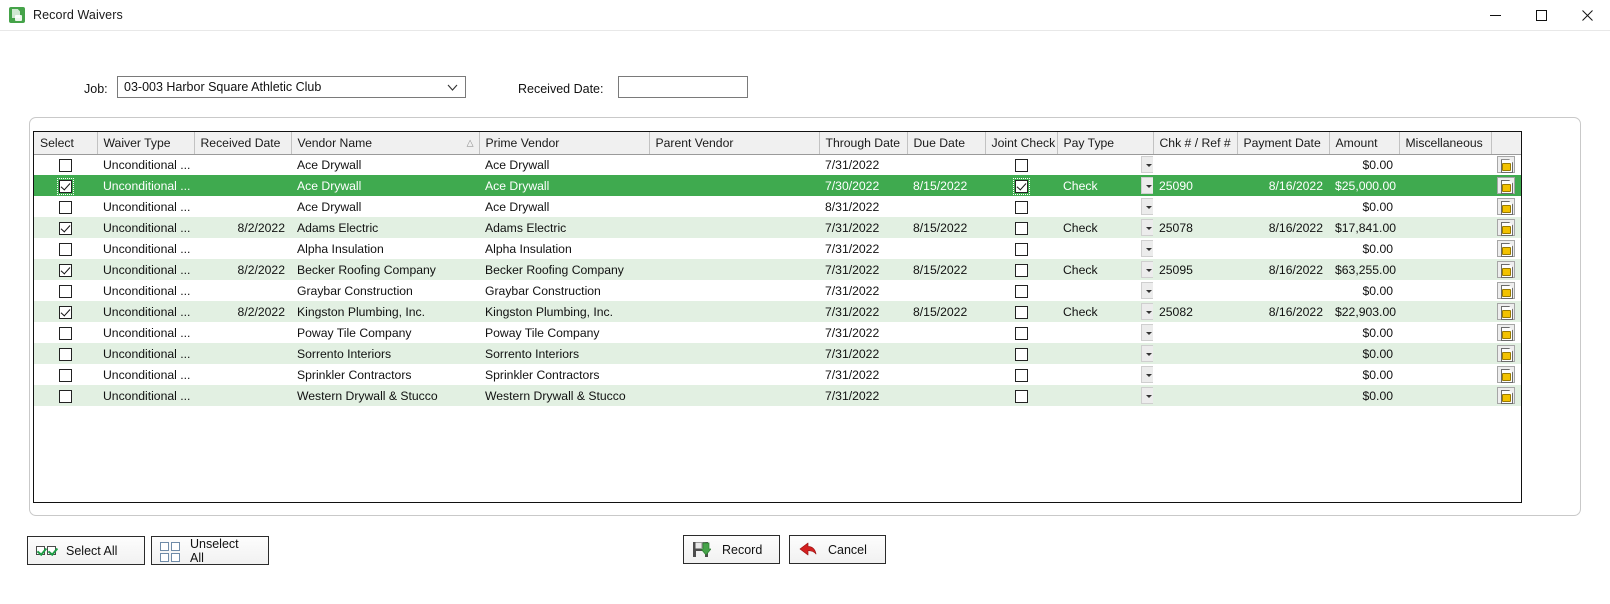 The width and height of the screenshot is (1610, 604). Describe the element at coordinates (1283, 143) in the screenshot. I see `col-payment-date: Payment Date` at that location.